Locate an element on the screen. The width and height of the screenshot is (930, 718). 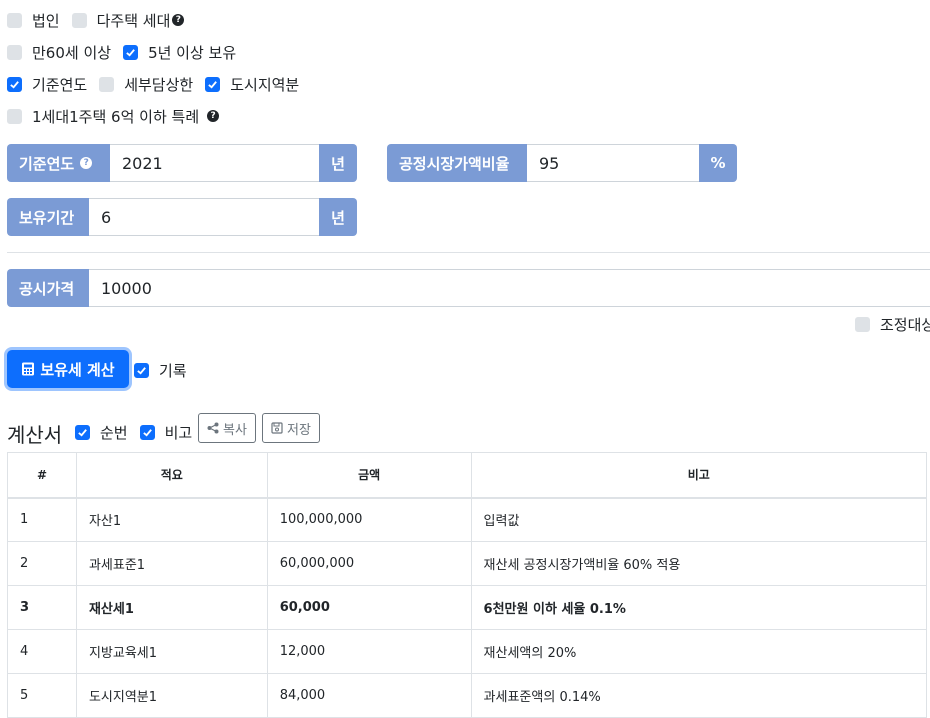
multi-house-label: 다주택 세대 is located at coordinates (133, 20).